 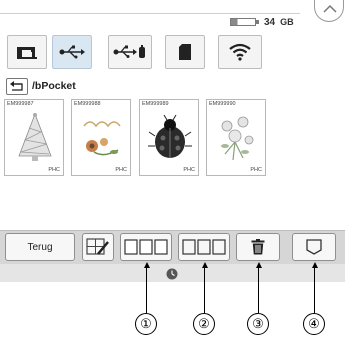 What do you see at coordinates (262, 22) in the screenshot?
I see `storage-indicator: 34 GB` at bounding box center [262, 22].